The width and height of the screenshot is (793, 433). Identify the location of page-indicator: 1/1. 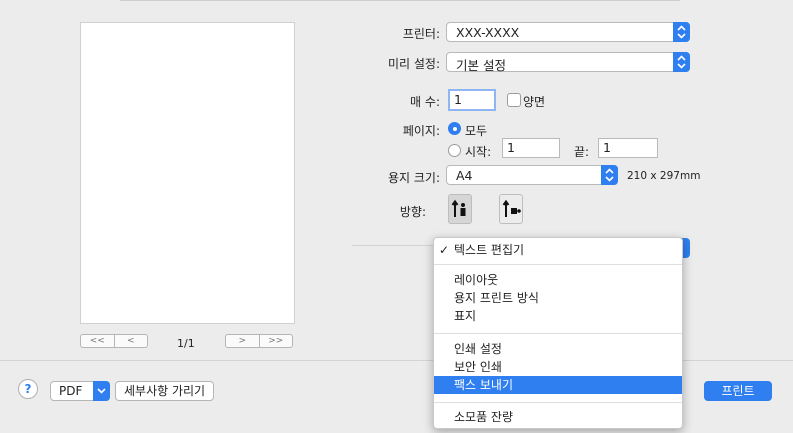
(186, 343).